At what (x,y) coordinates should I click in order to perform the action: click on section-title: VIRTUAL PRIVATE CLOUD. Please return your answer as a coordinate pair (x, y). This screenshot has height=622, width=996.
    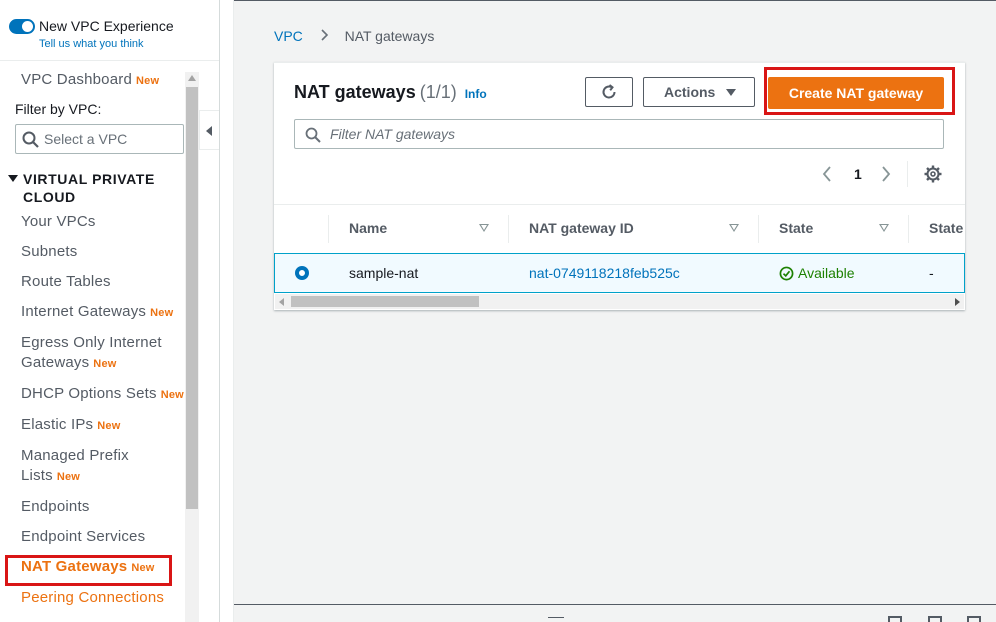
    Looking at the image, I should click on (89, 188).